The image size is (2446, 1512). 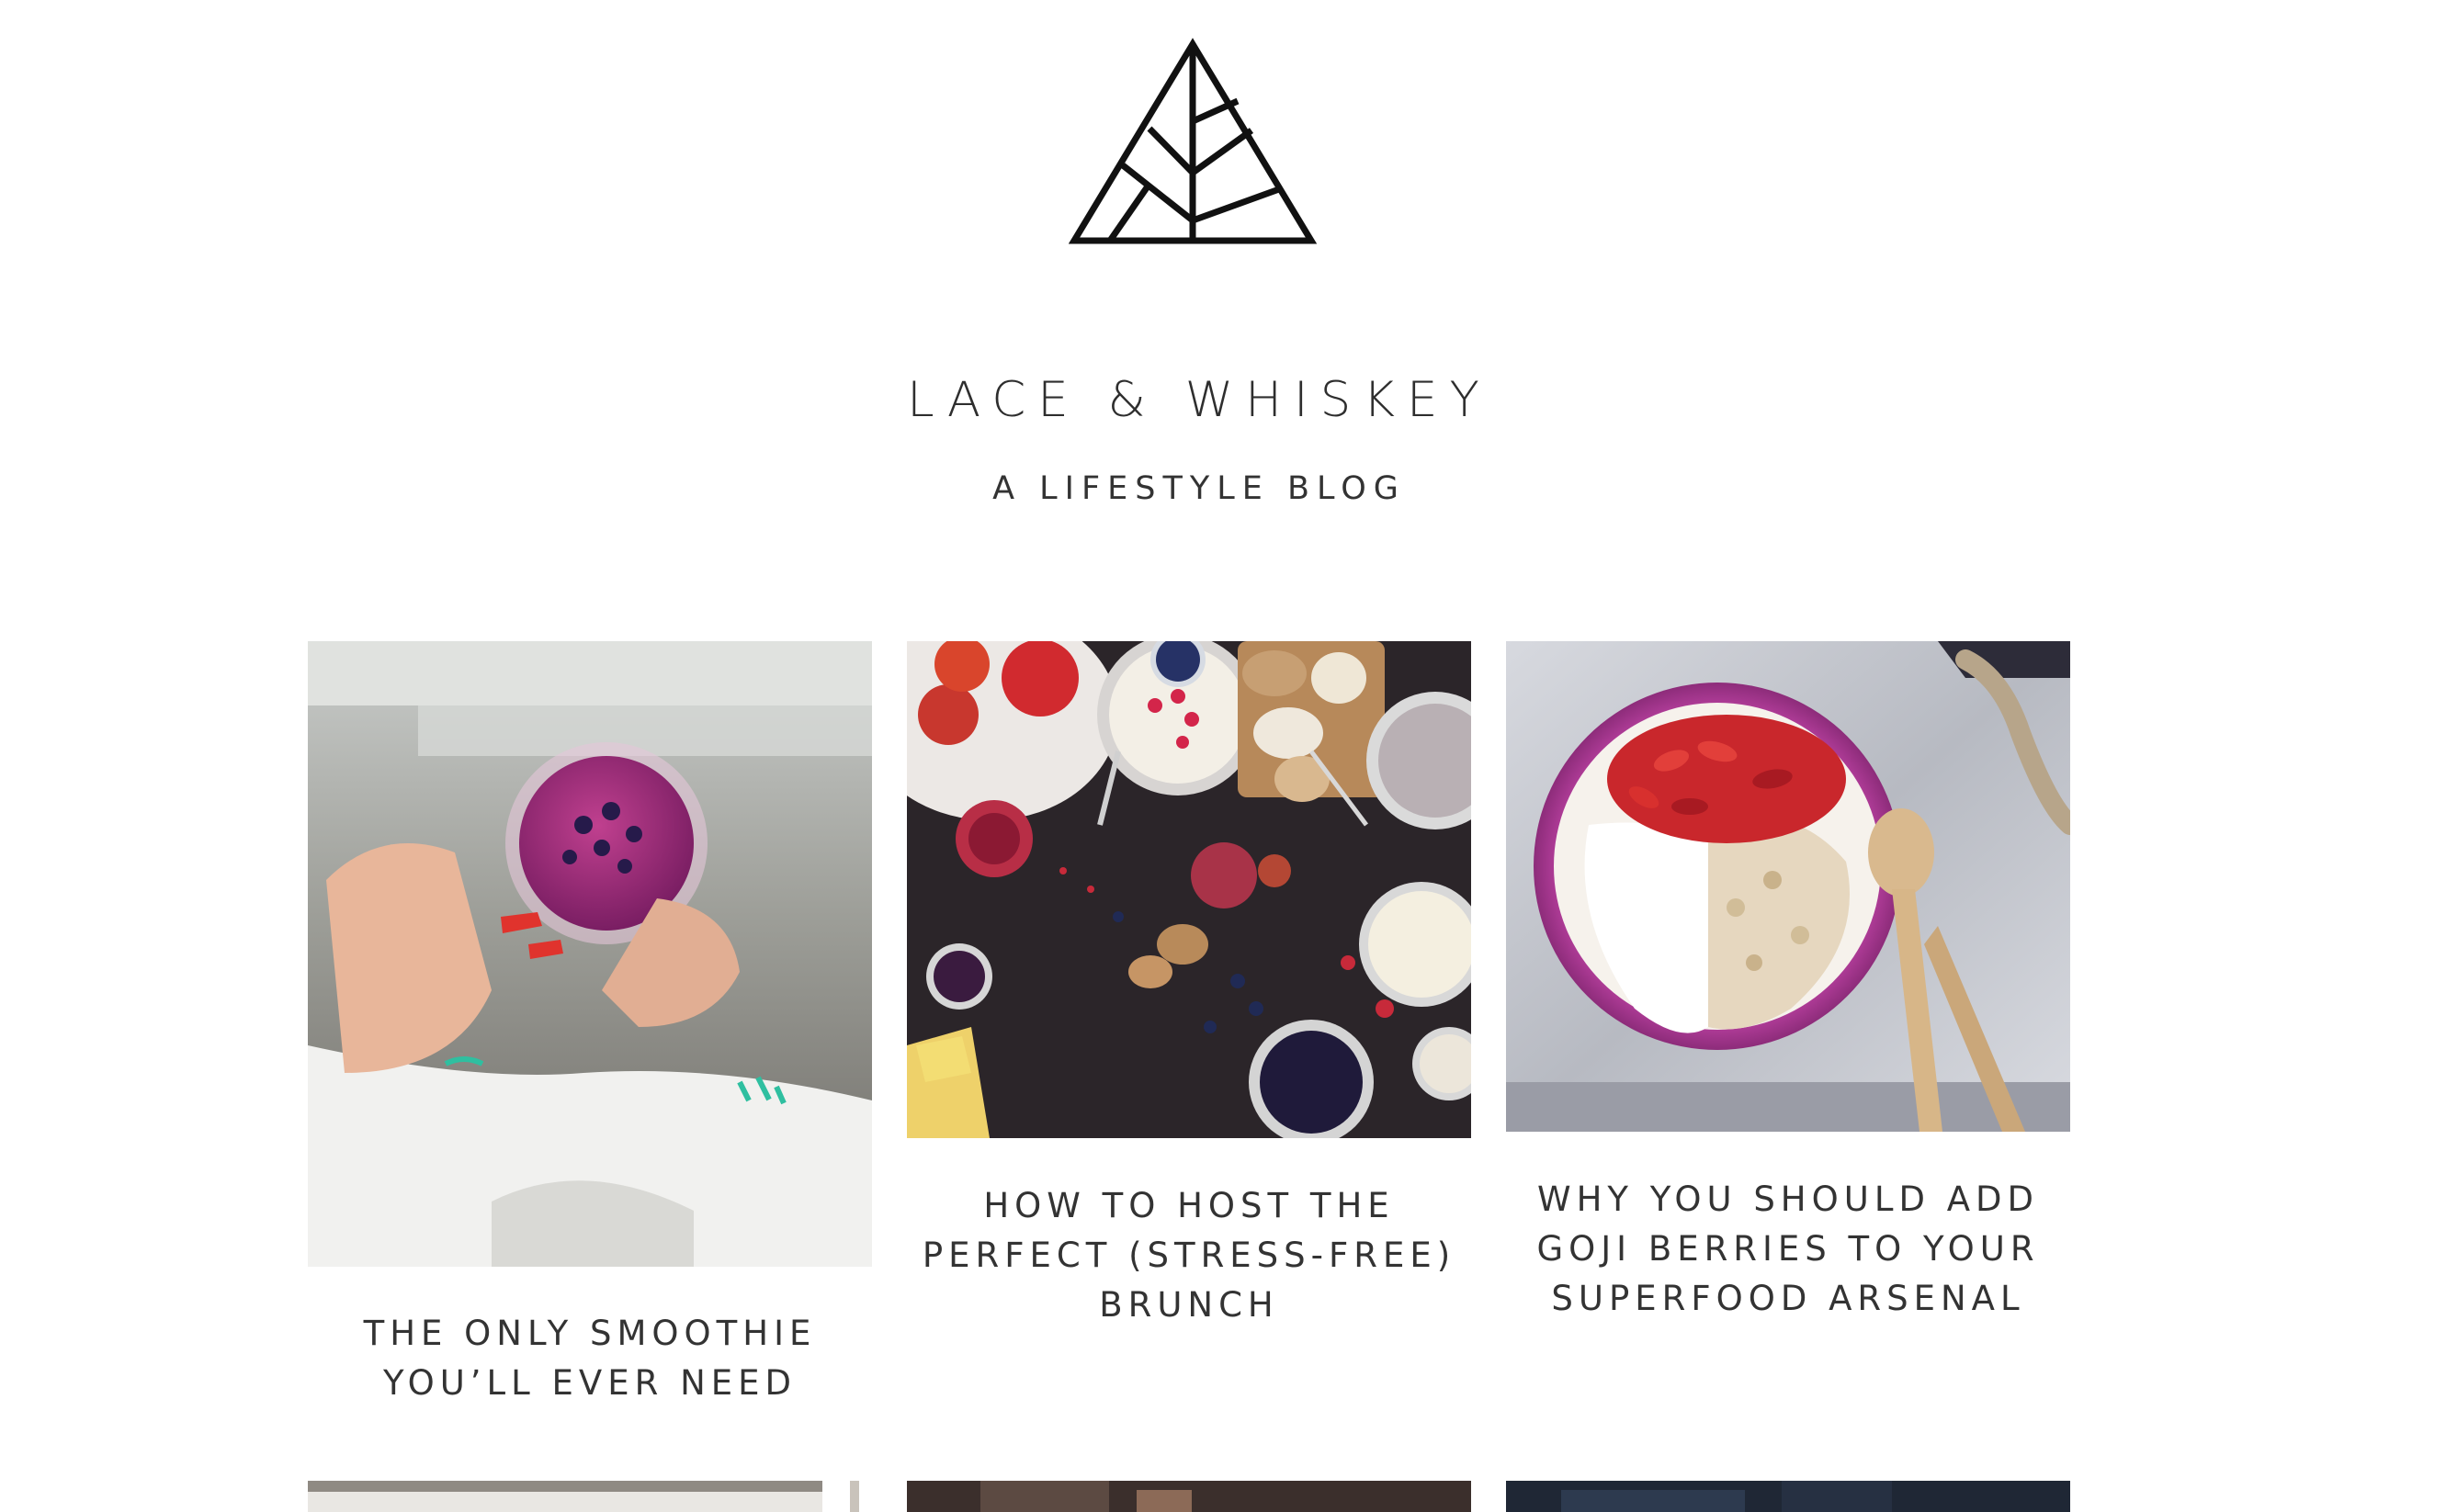 I want to click on site-tagline: A LIFESTYLE BLOG, so click(x=1199, y=488).